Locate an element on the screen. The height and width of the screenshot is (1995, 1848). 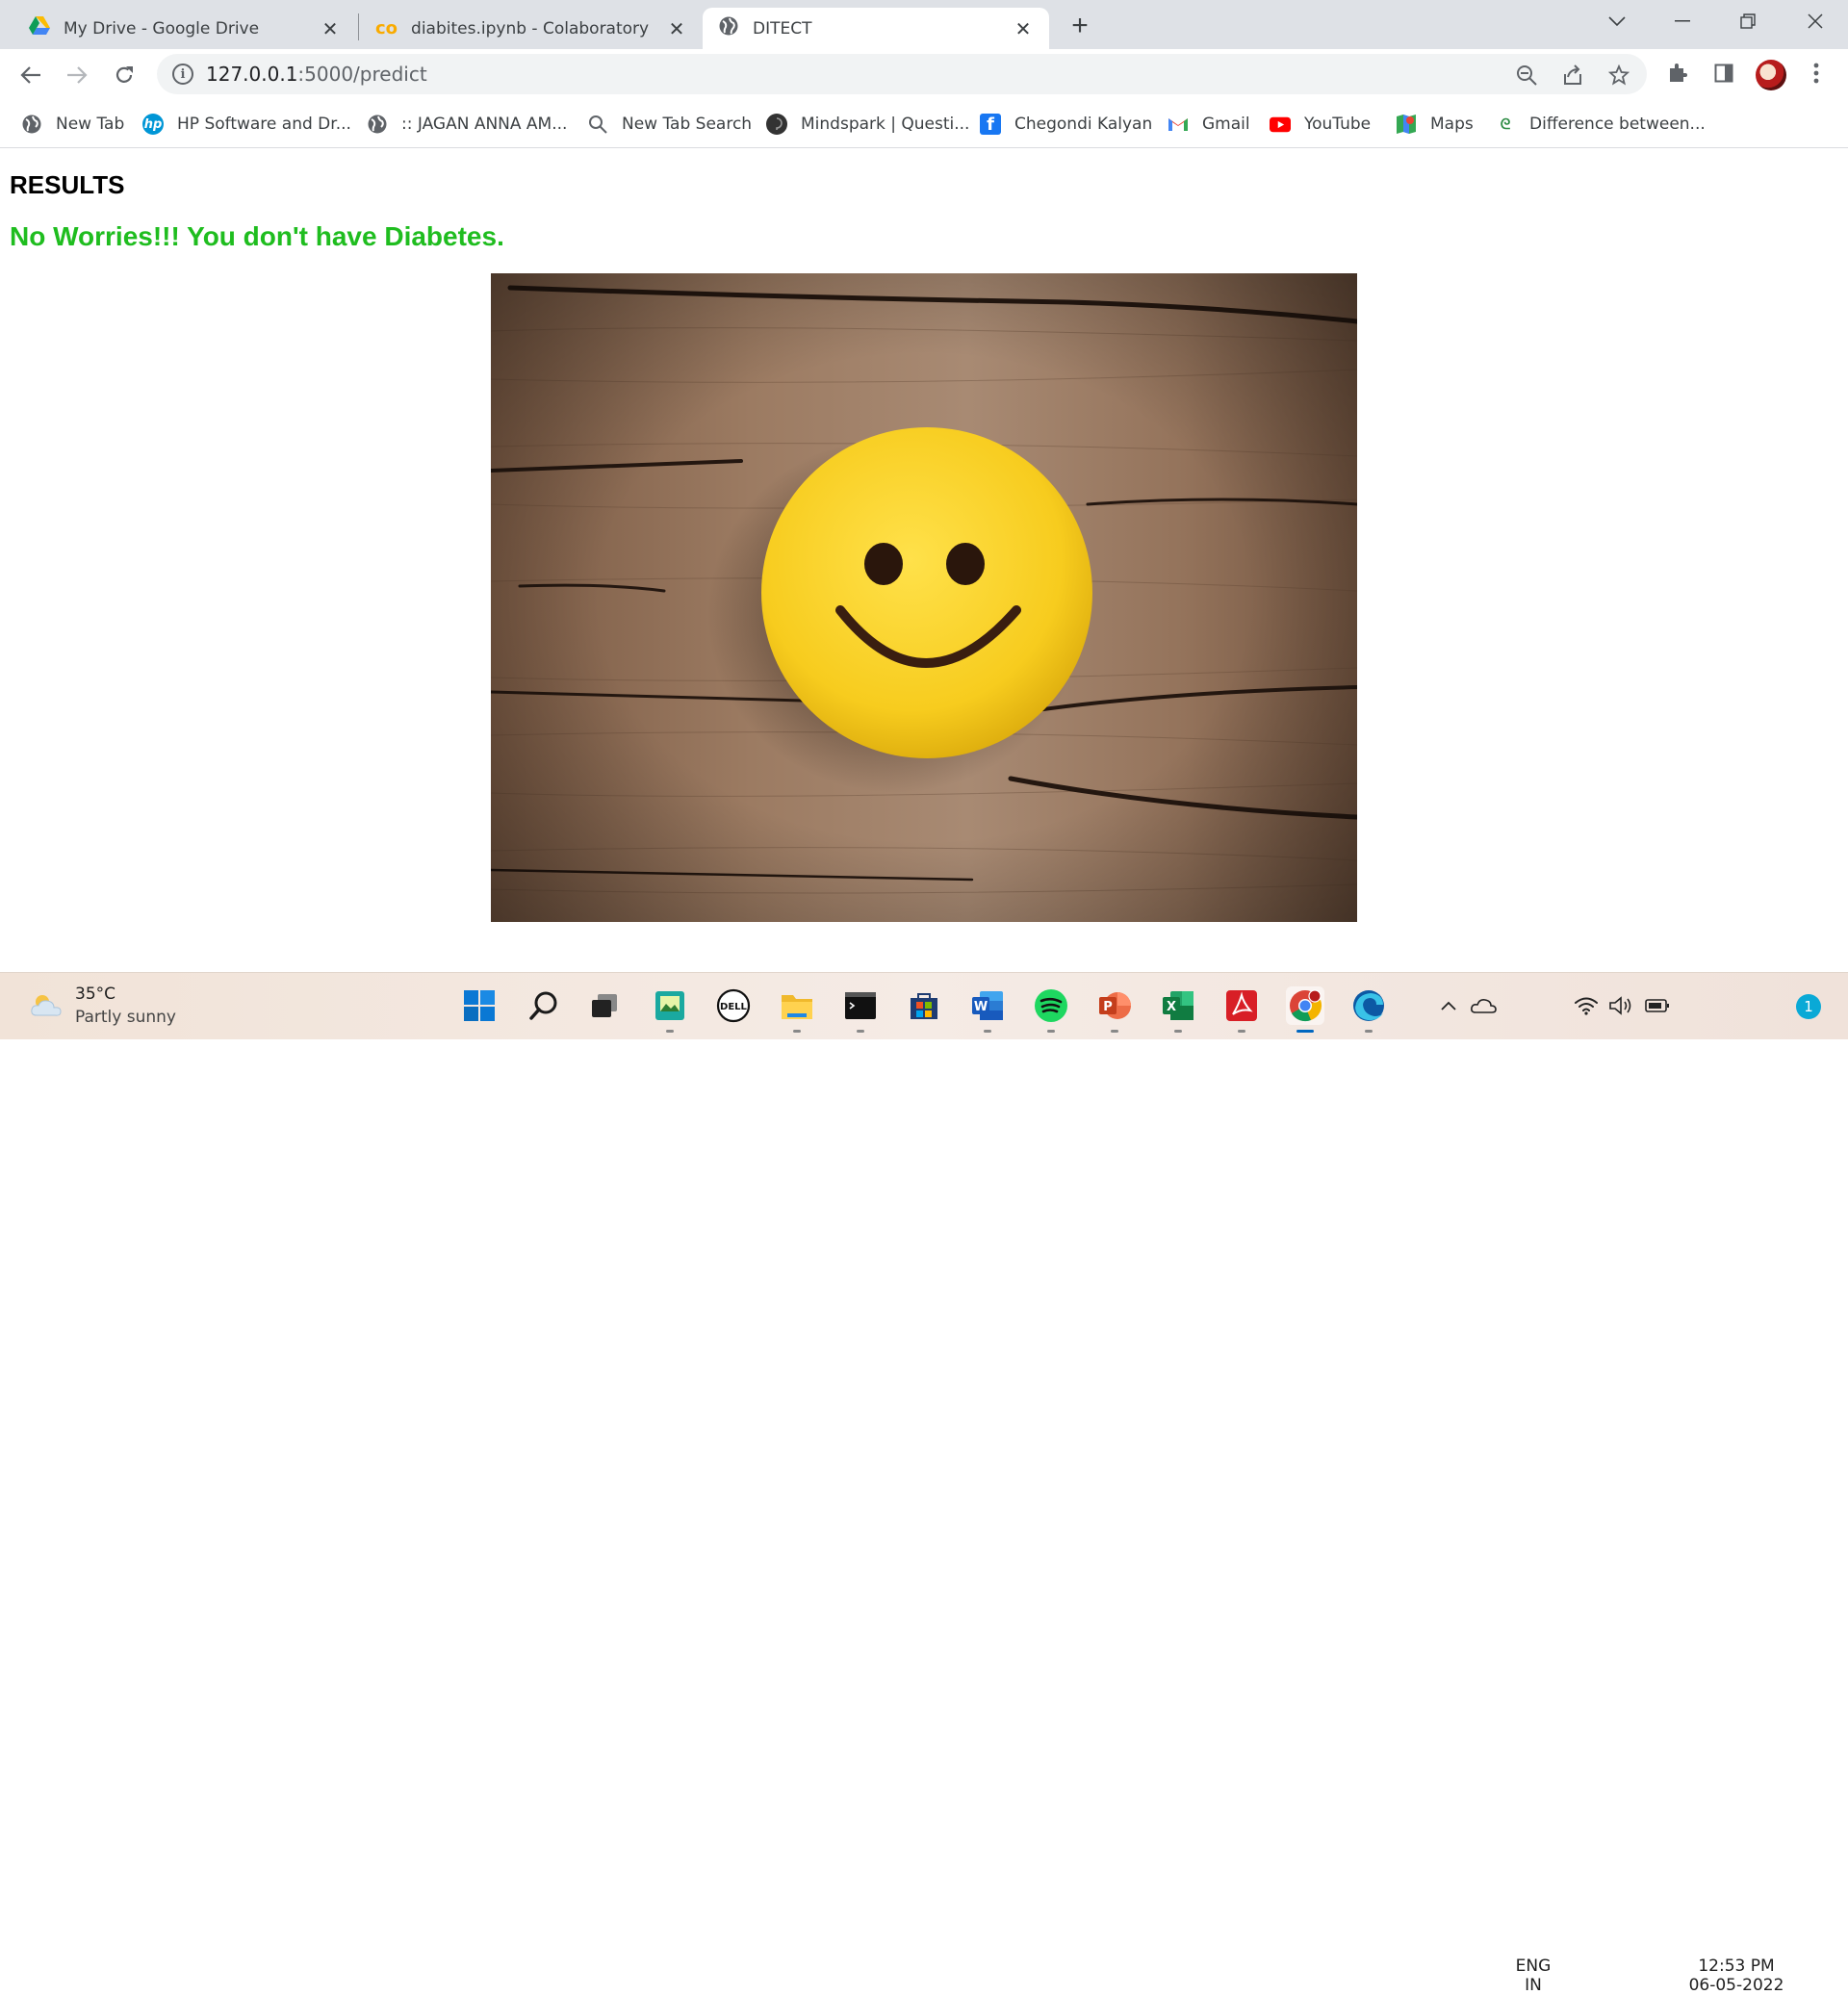
excel-icon: X is located at coordinates (1178, 1009).